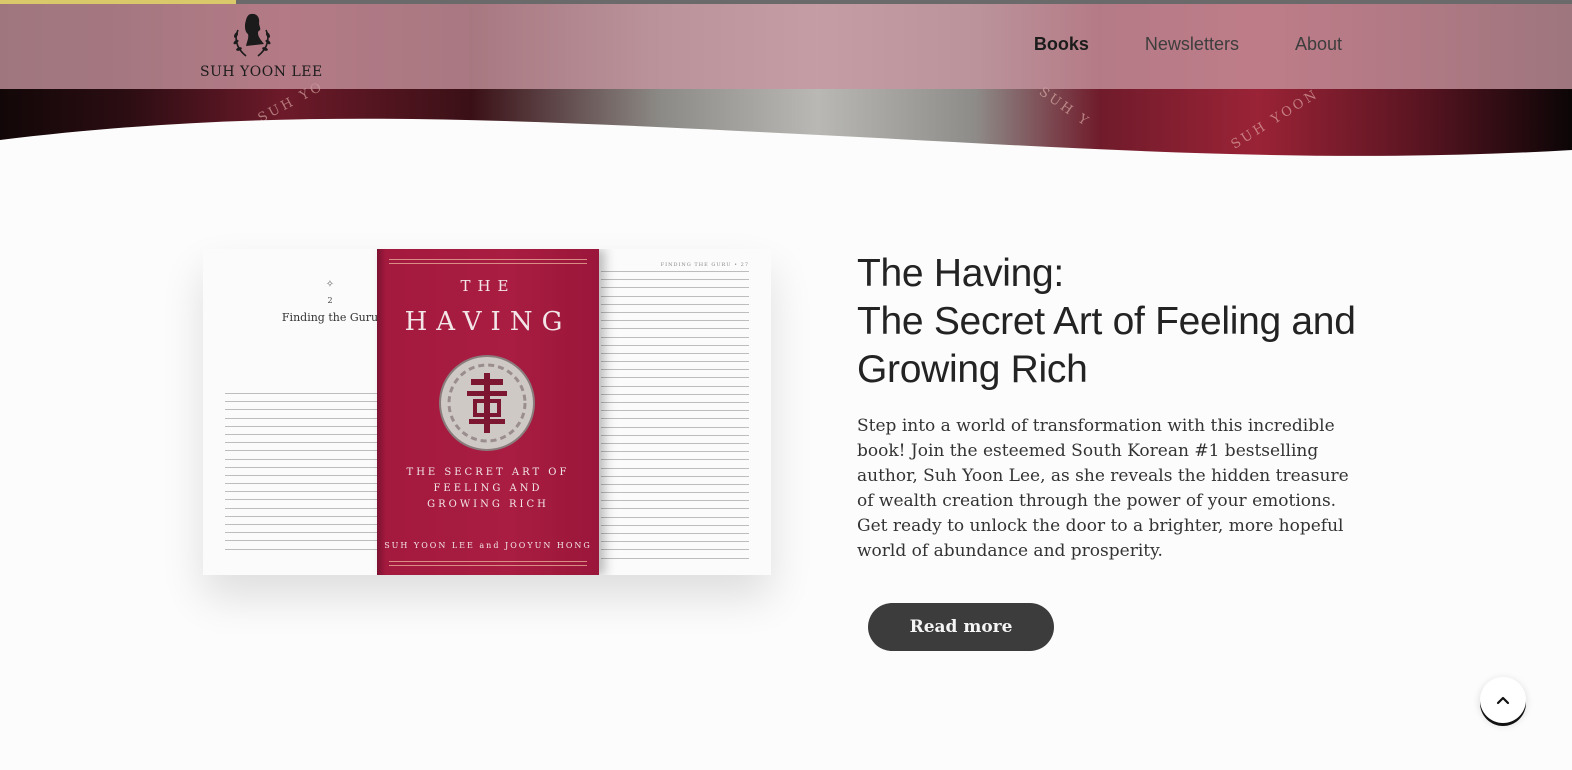 The width and height of the screenshot is (1572, 770). What do you see at coordinates (1106, 321) in the screenshot?
I see `book-title-line: The Secret Art of Feeling and` at bounding box center [1106, 321].